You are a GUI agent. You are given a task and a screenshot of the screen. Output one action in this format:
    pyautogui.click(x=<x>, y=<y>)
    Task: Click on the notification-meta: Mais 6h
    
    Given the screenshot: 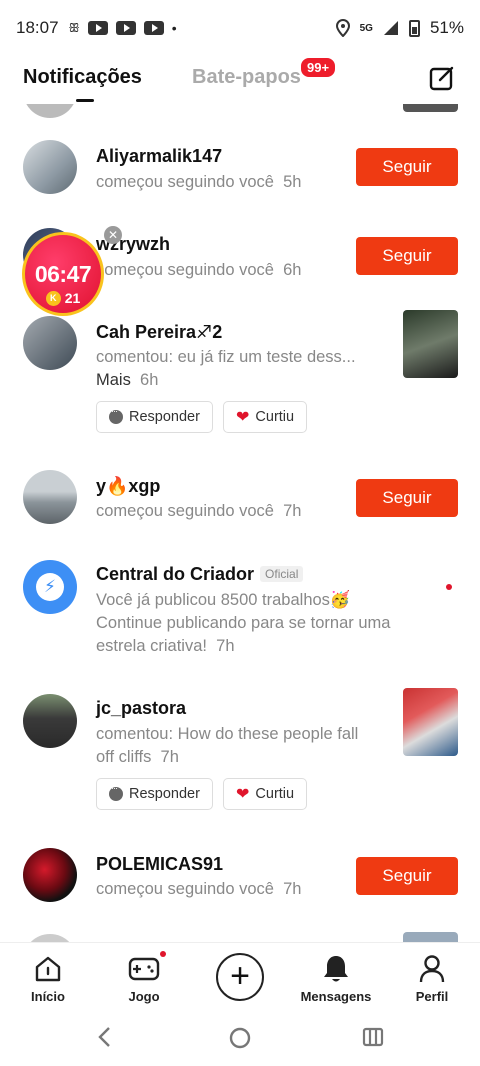 What is the action you would take?
    pyautogui.click(x=127, y=380)
    